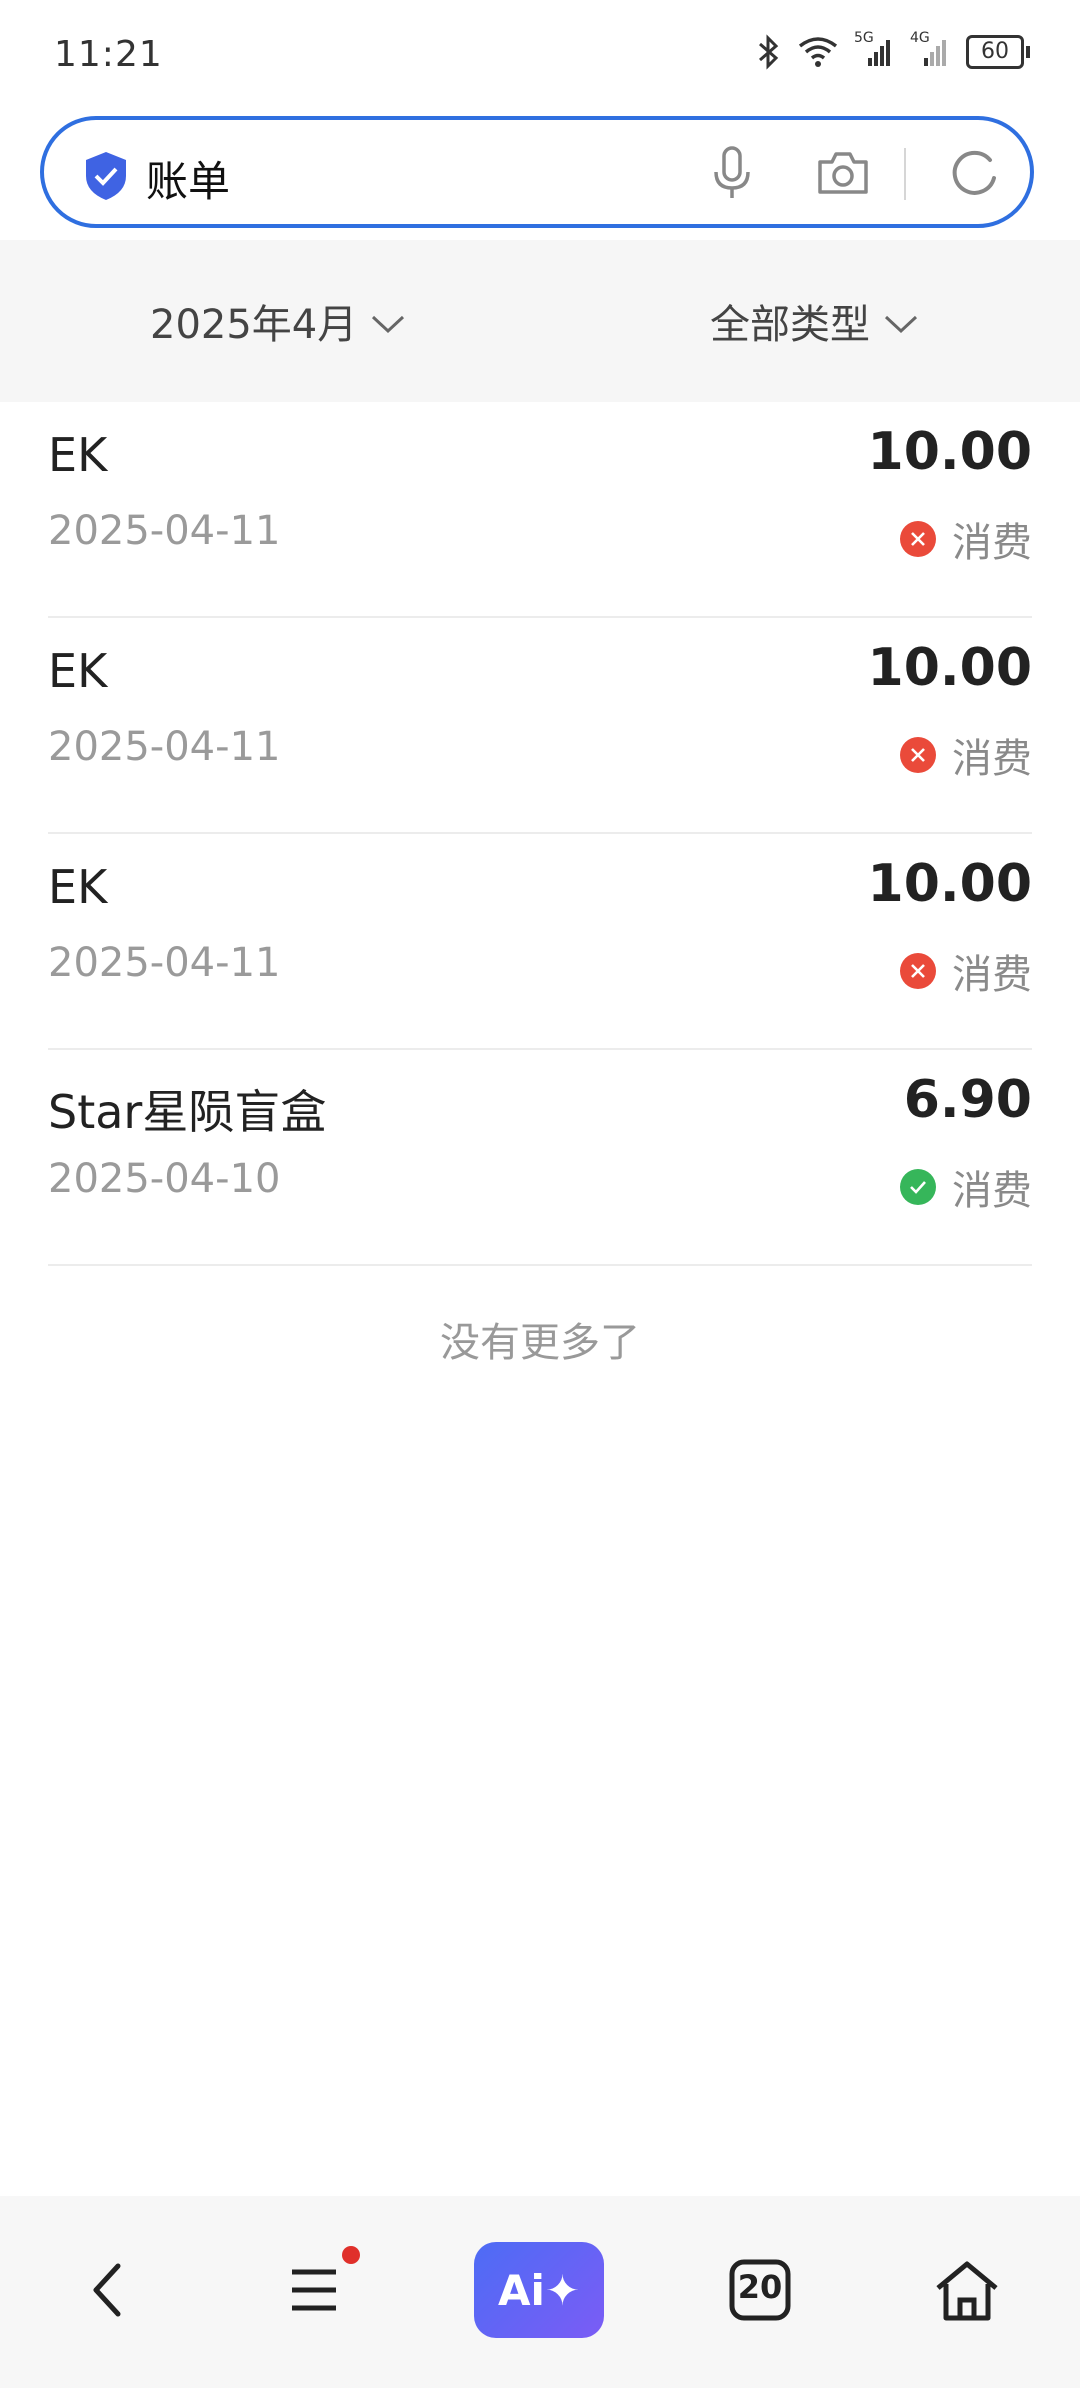 This screenshot has height=2388, width=1080. Describe the element at coordinates (351, 2255) in the screenshot. I see `notification-badge` at that location.